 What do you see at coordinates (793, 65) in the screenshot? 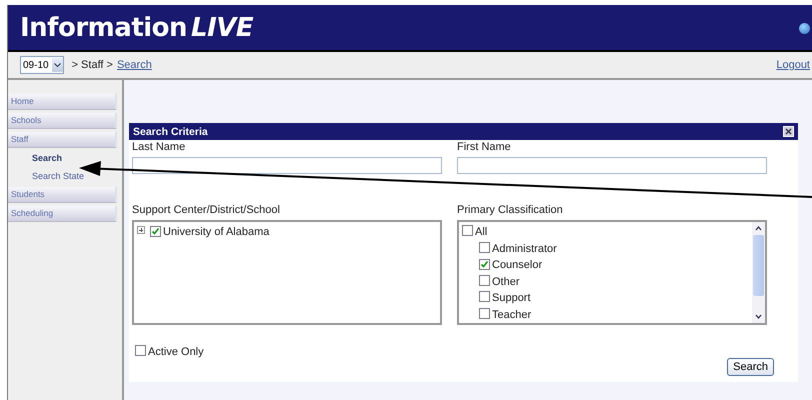
I see `logout-link: Logout` at bounding box center [793, 65].